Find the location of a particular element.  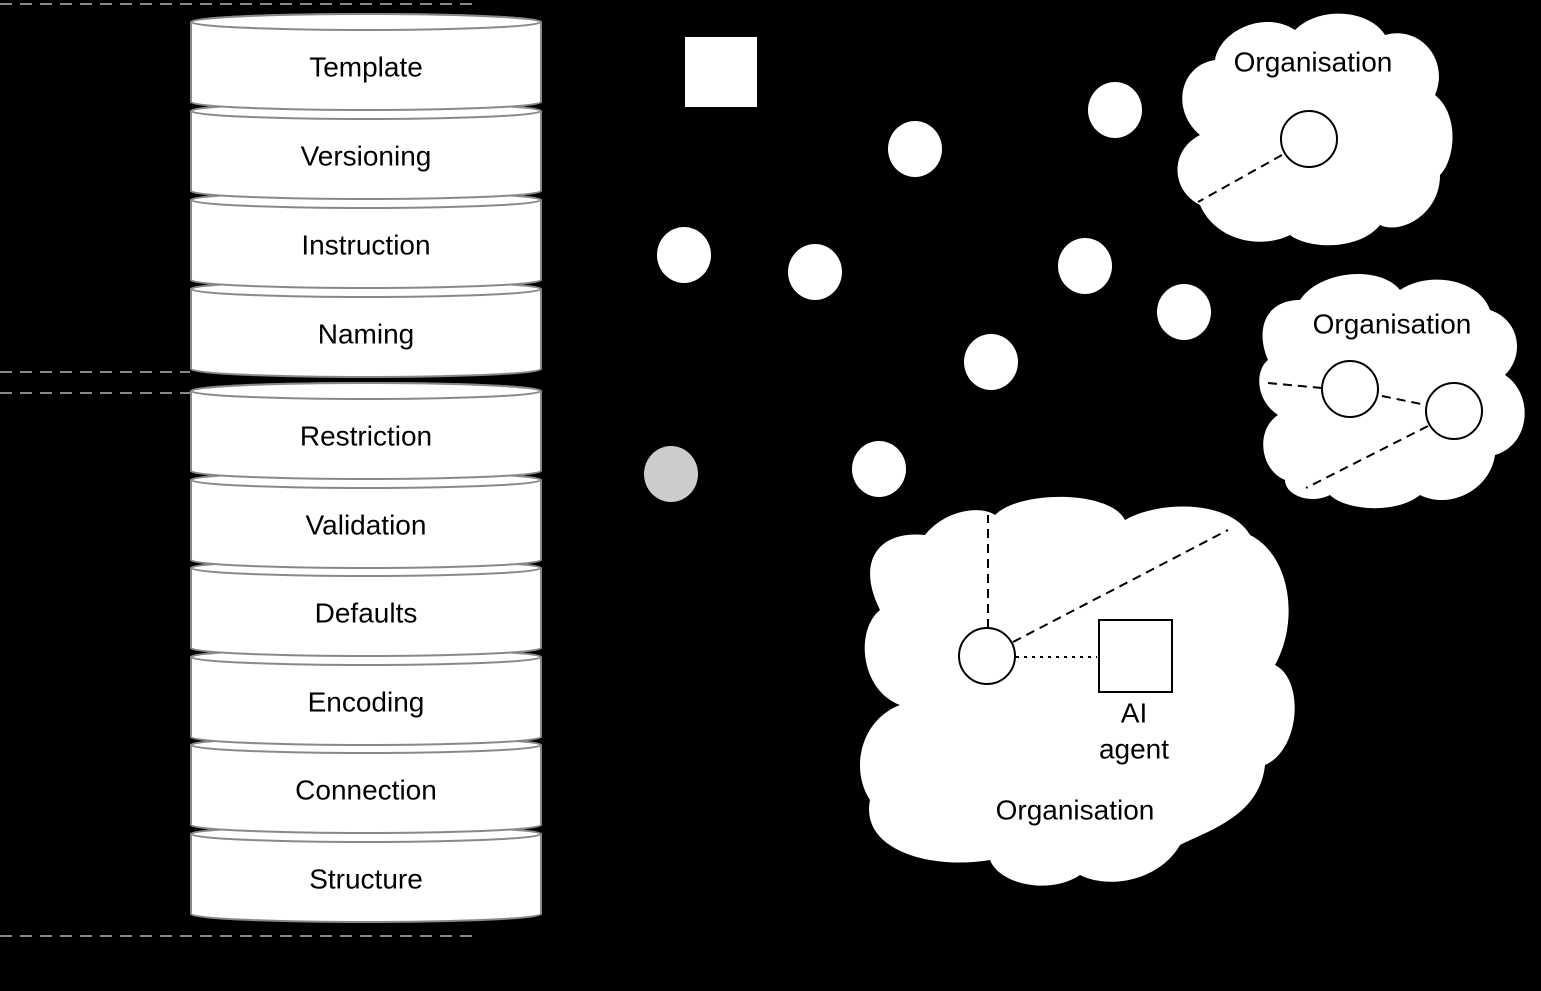

layer-label: Naming is located at coordinates (366, 333).